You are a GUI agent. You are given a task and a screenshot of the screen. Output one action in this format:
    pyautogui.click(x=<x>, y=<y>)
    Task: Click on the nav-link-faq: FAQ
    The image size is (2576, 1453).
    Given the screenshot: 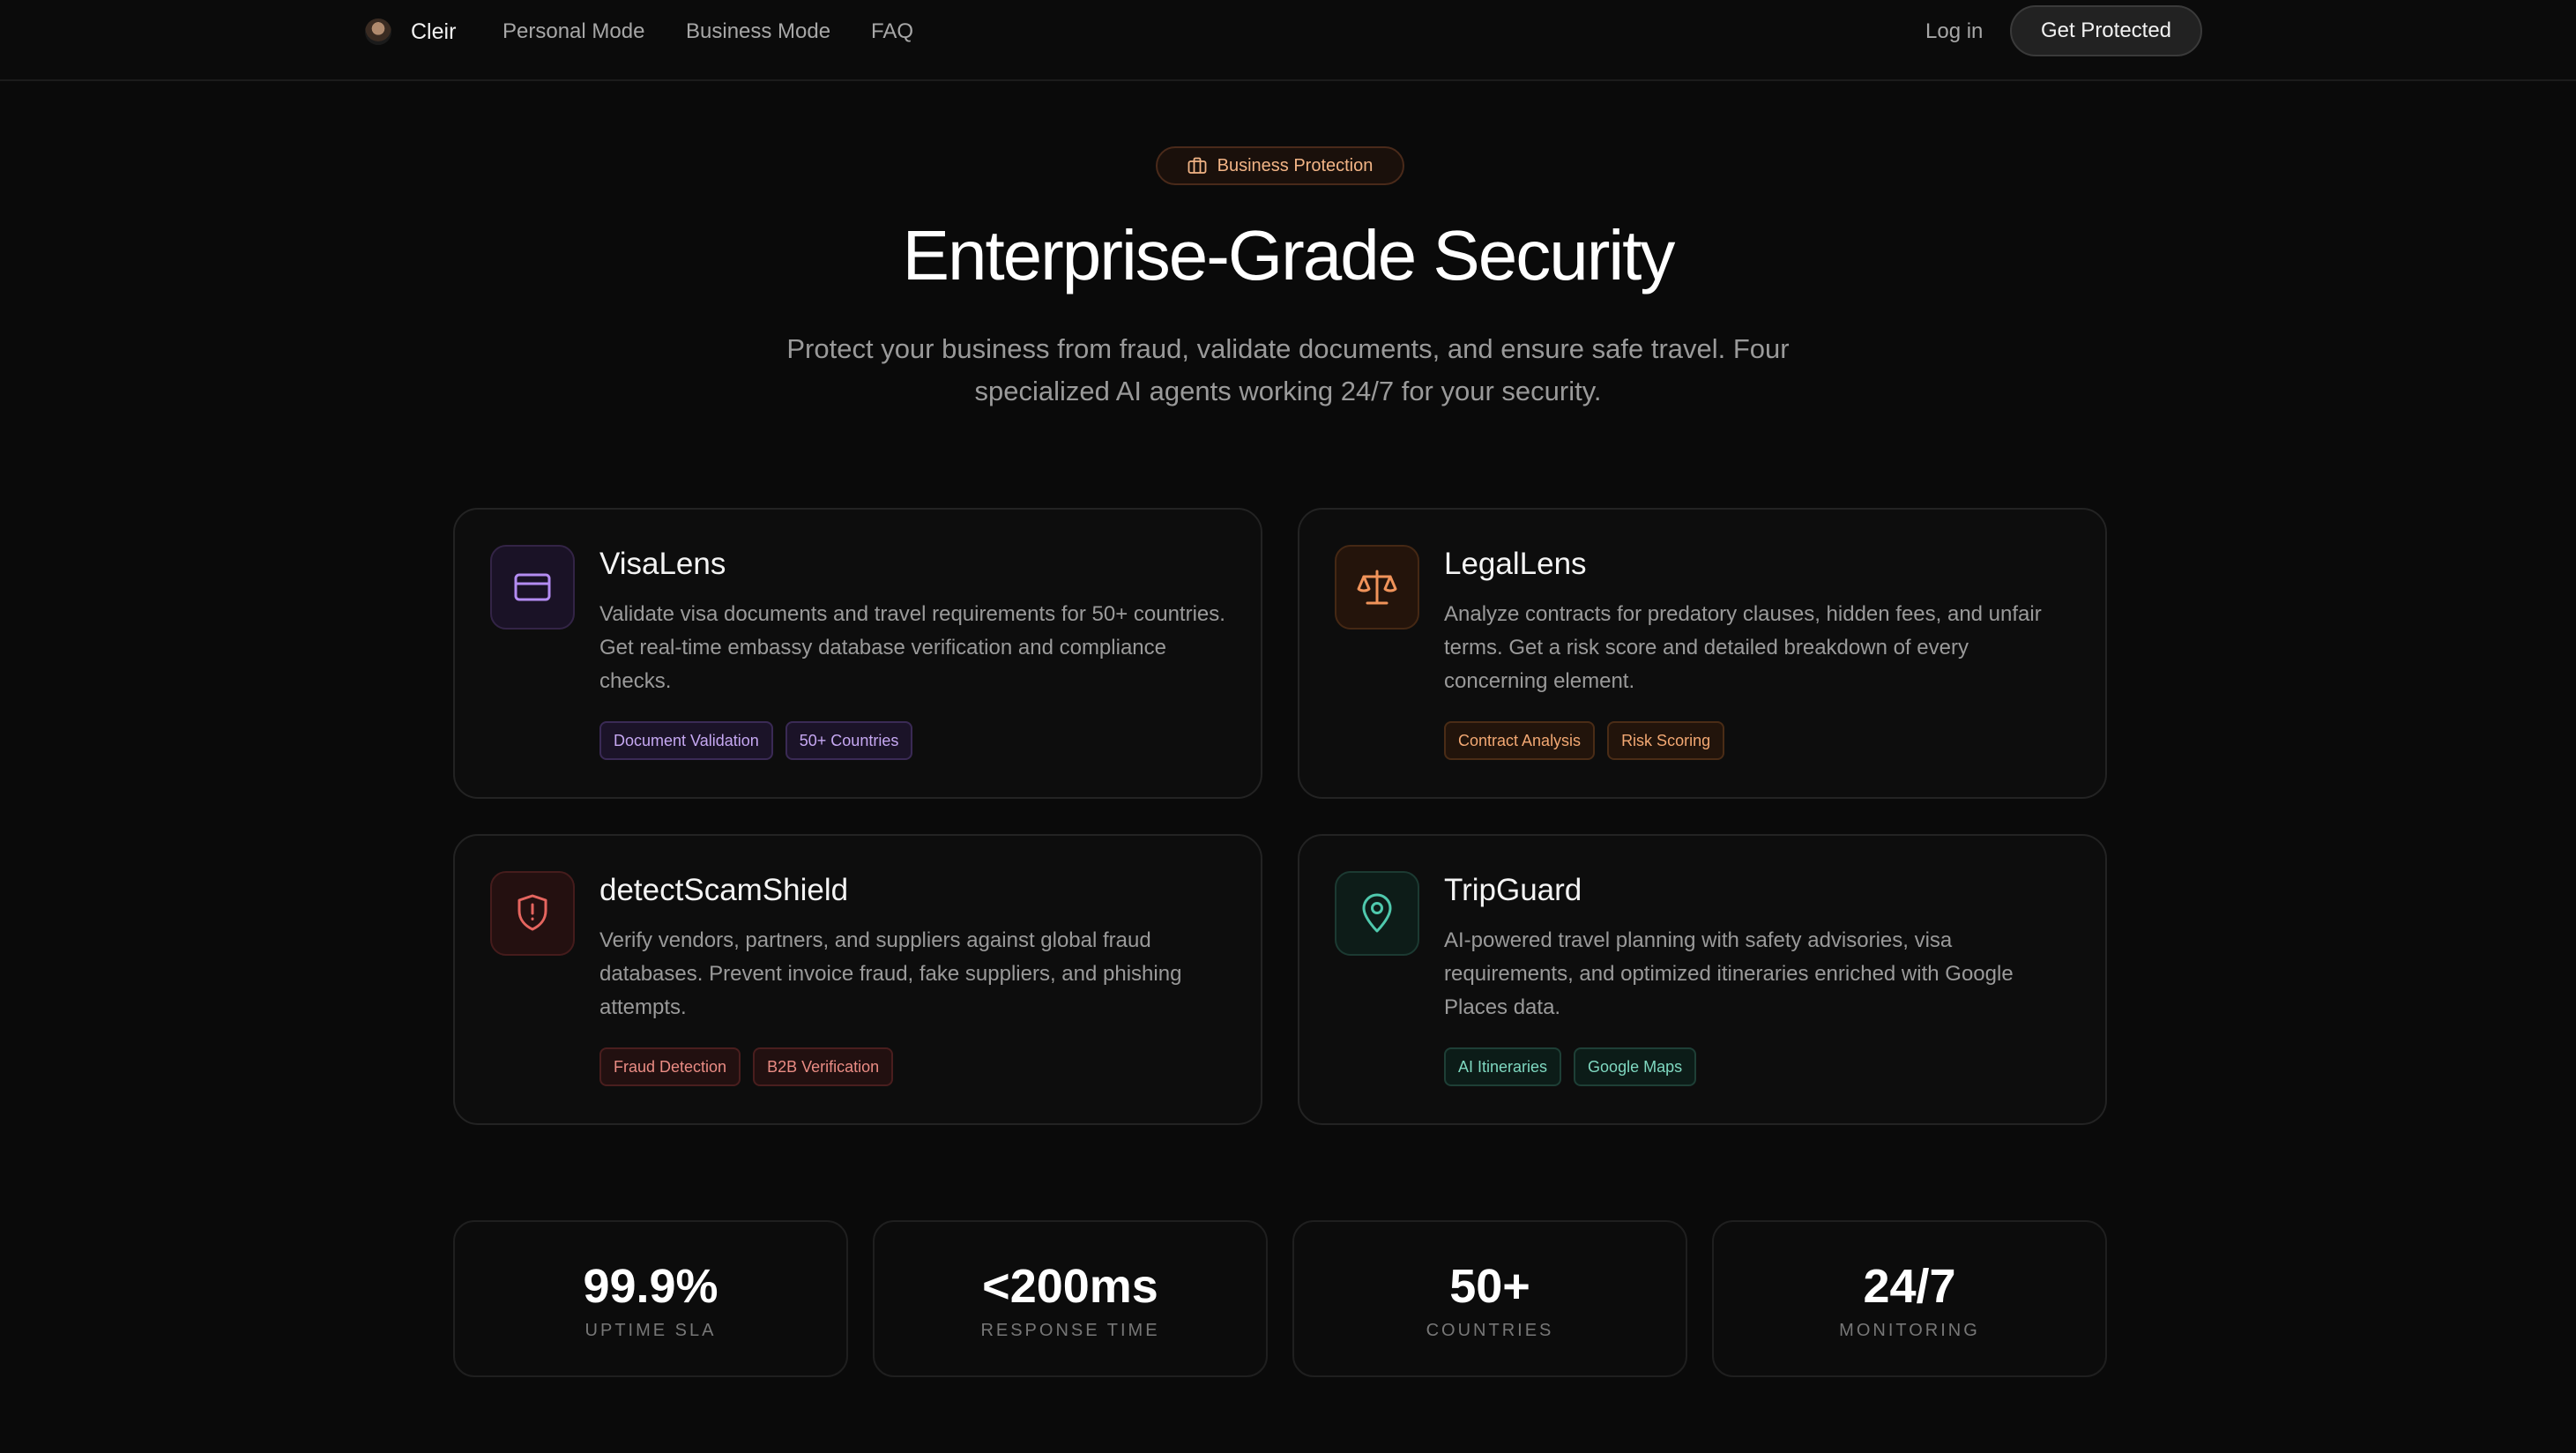 What is the action you would take?
    pyautogui.click(x=892, y=32)
    